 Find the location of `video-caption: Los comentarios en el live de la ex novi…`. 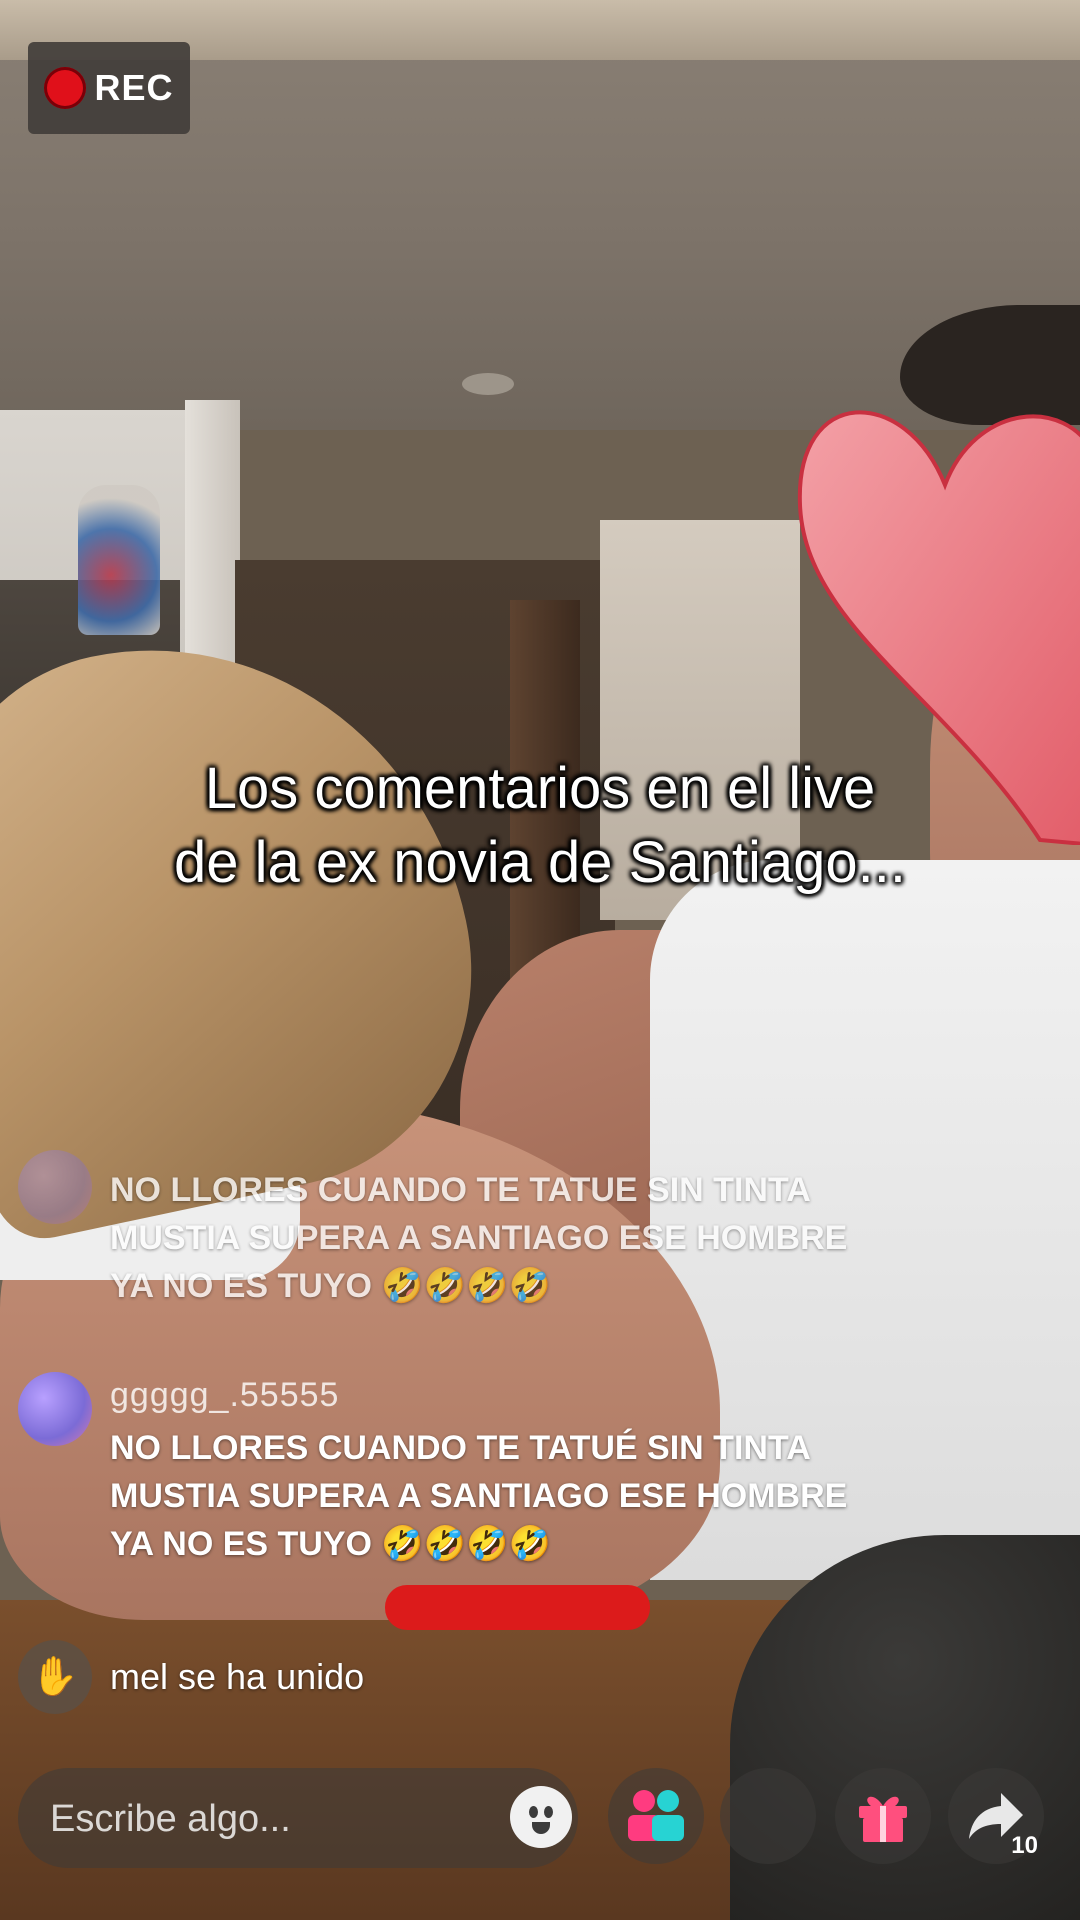

video-caption: Los comentarios en el live de la ex novi… is located at coordinates (540, 826).